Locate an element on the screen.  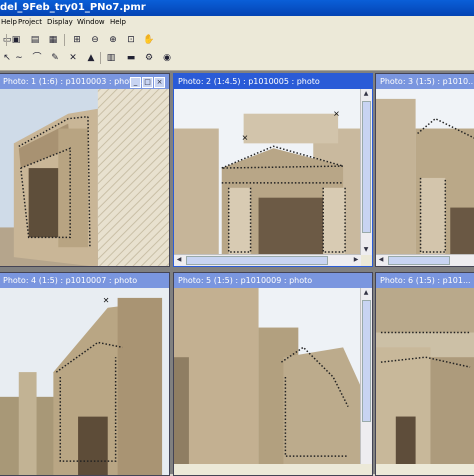
menu-item-window: Window is located at coordinates (91, 22).